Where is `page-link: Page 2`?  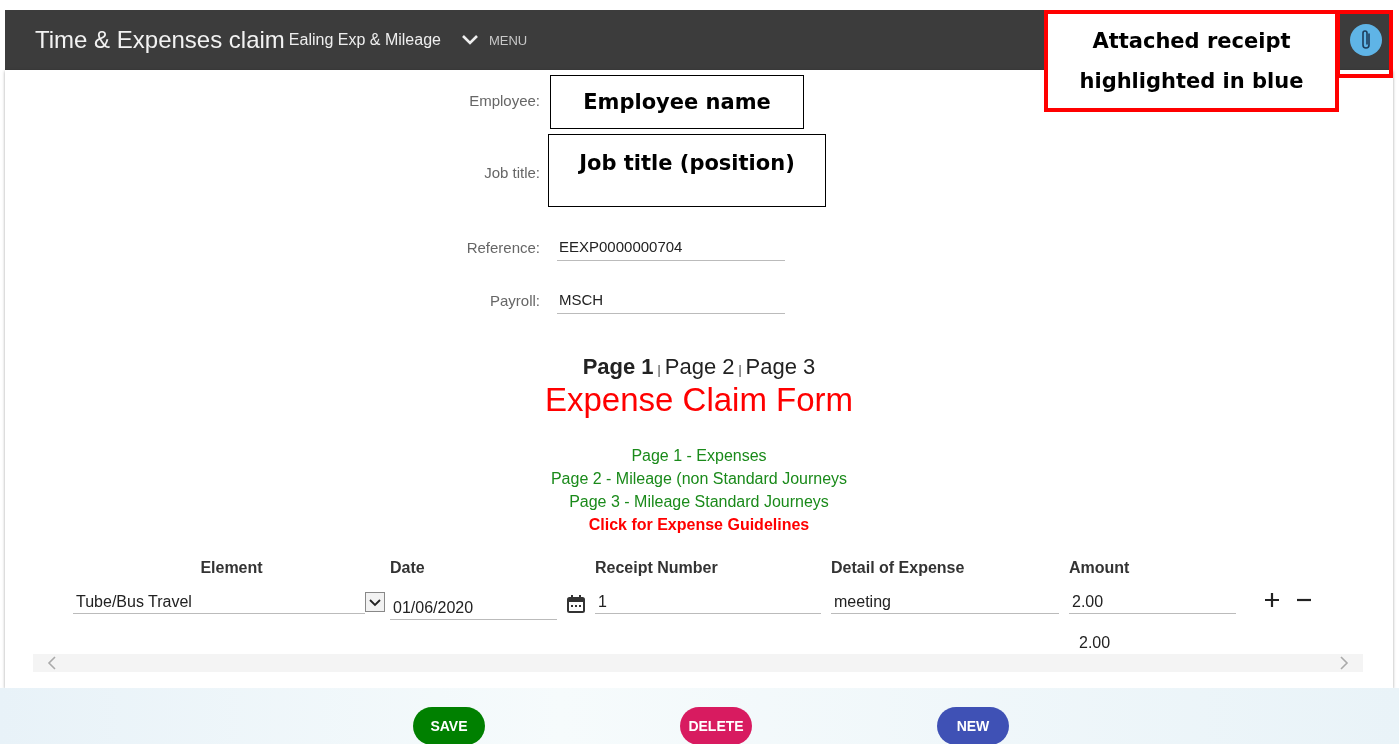 page-link: Page 2 is located at coordinates (699, 366).